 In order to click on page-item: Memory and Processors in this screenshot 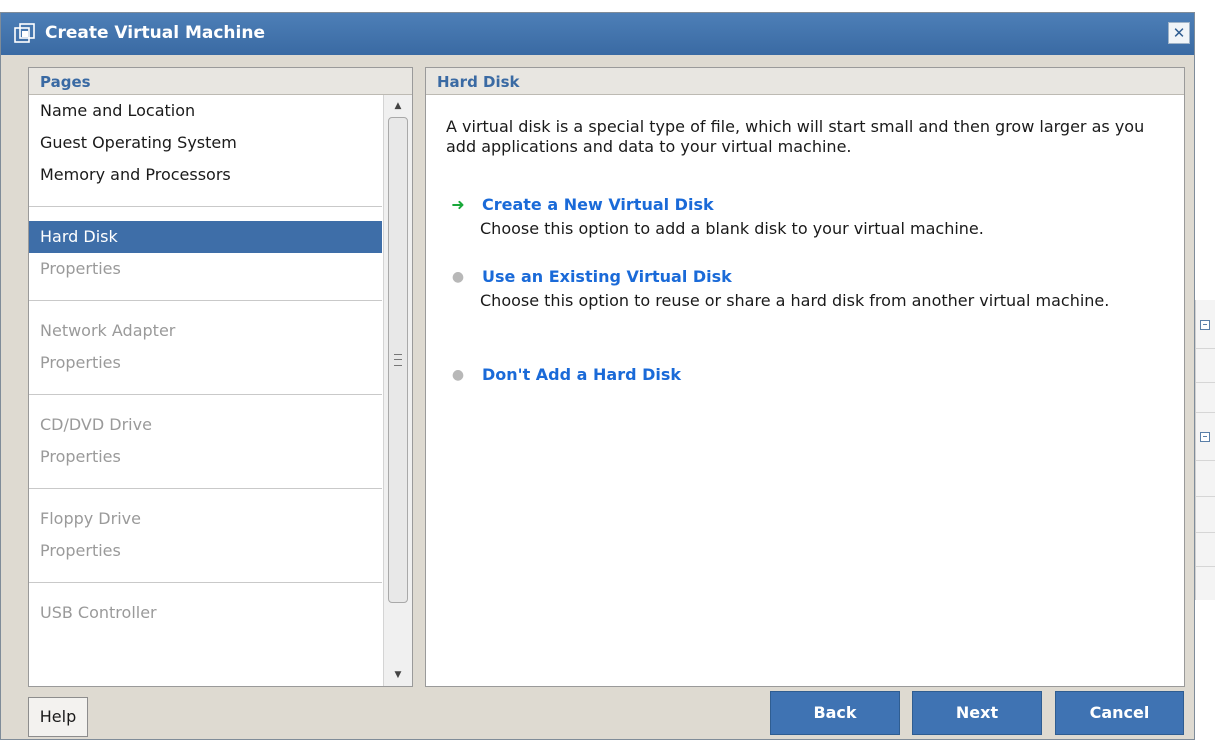, I will do `click(205, 175)`.